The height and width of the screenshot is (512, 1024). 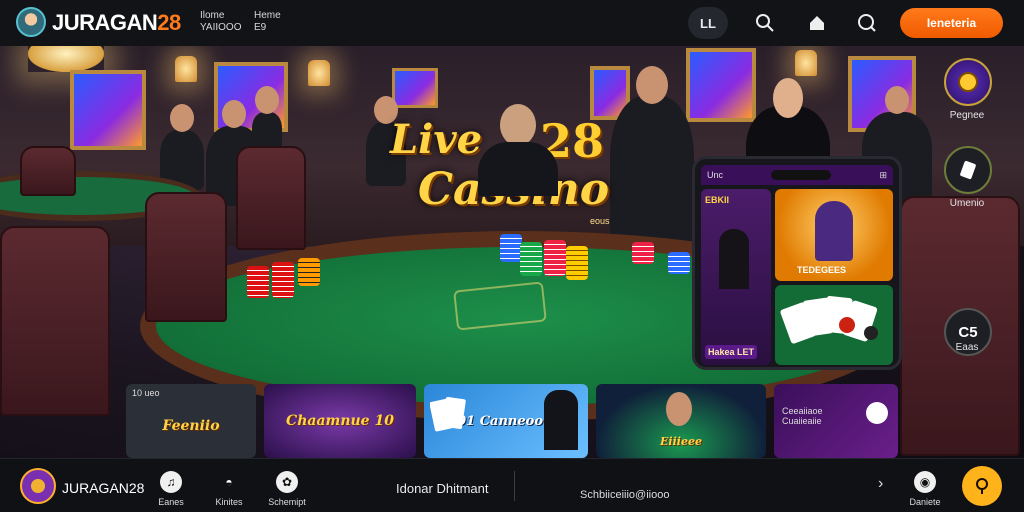 I want to click on footer-nav-1-label: Eanes, so click(x=171, y=502).